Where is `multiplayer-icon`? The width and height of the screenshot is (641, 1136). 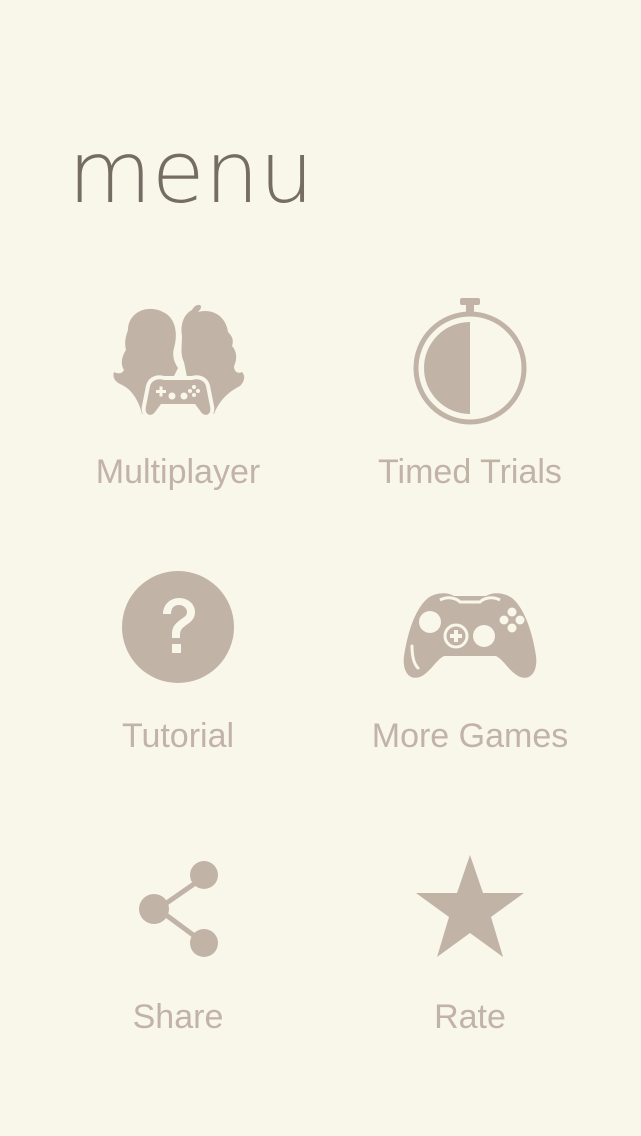
multiplayer-icon is located at coordinates (178, 362).